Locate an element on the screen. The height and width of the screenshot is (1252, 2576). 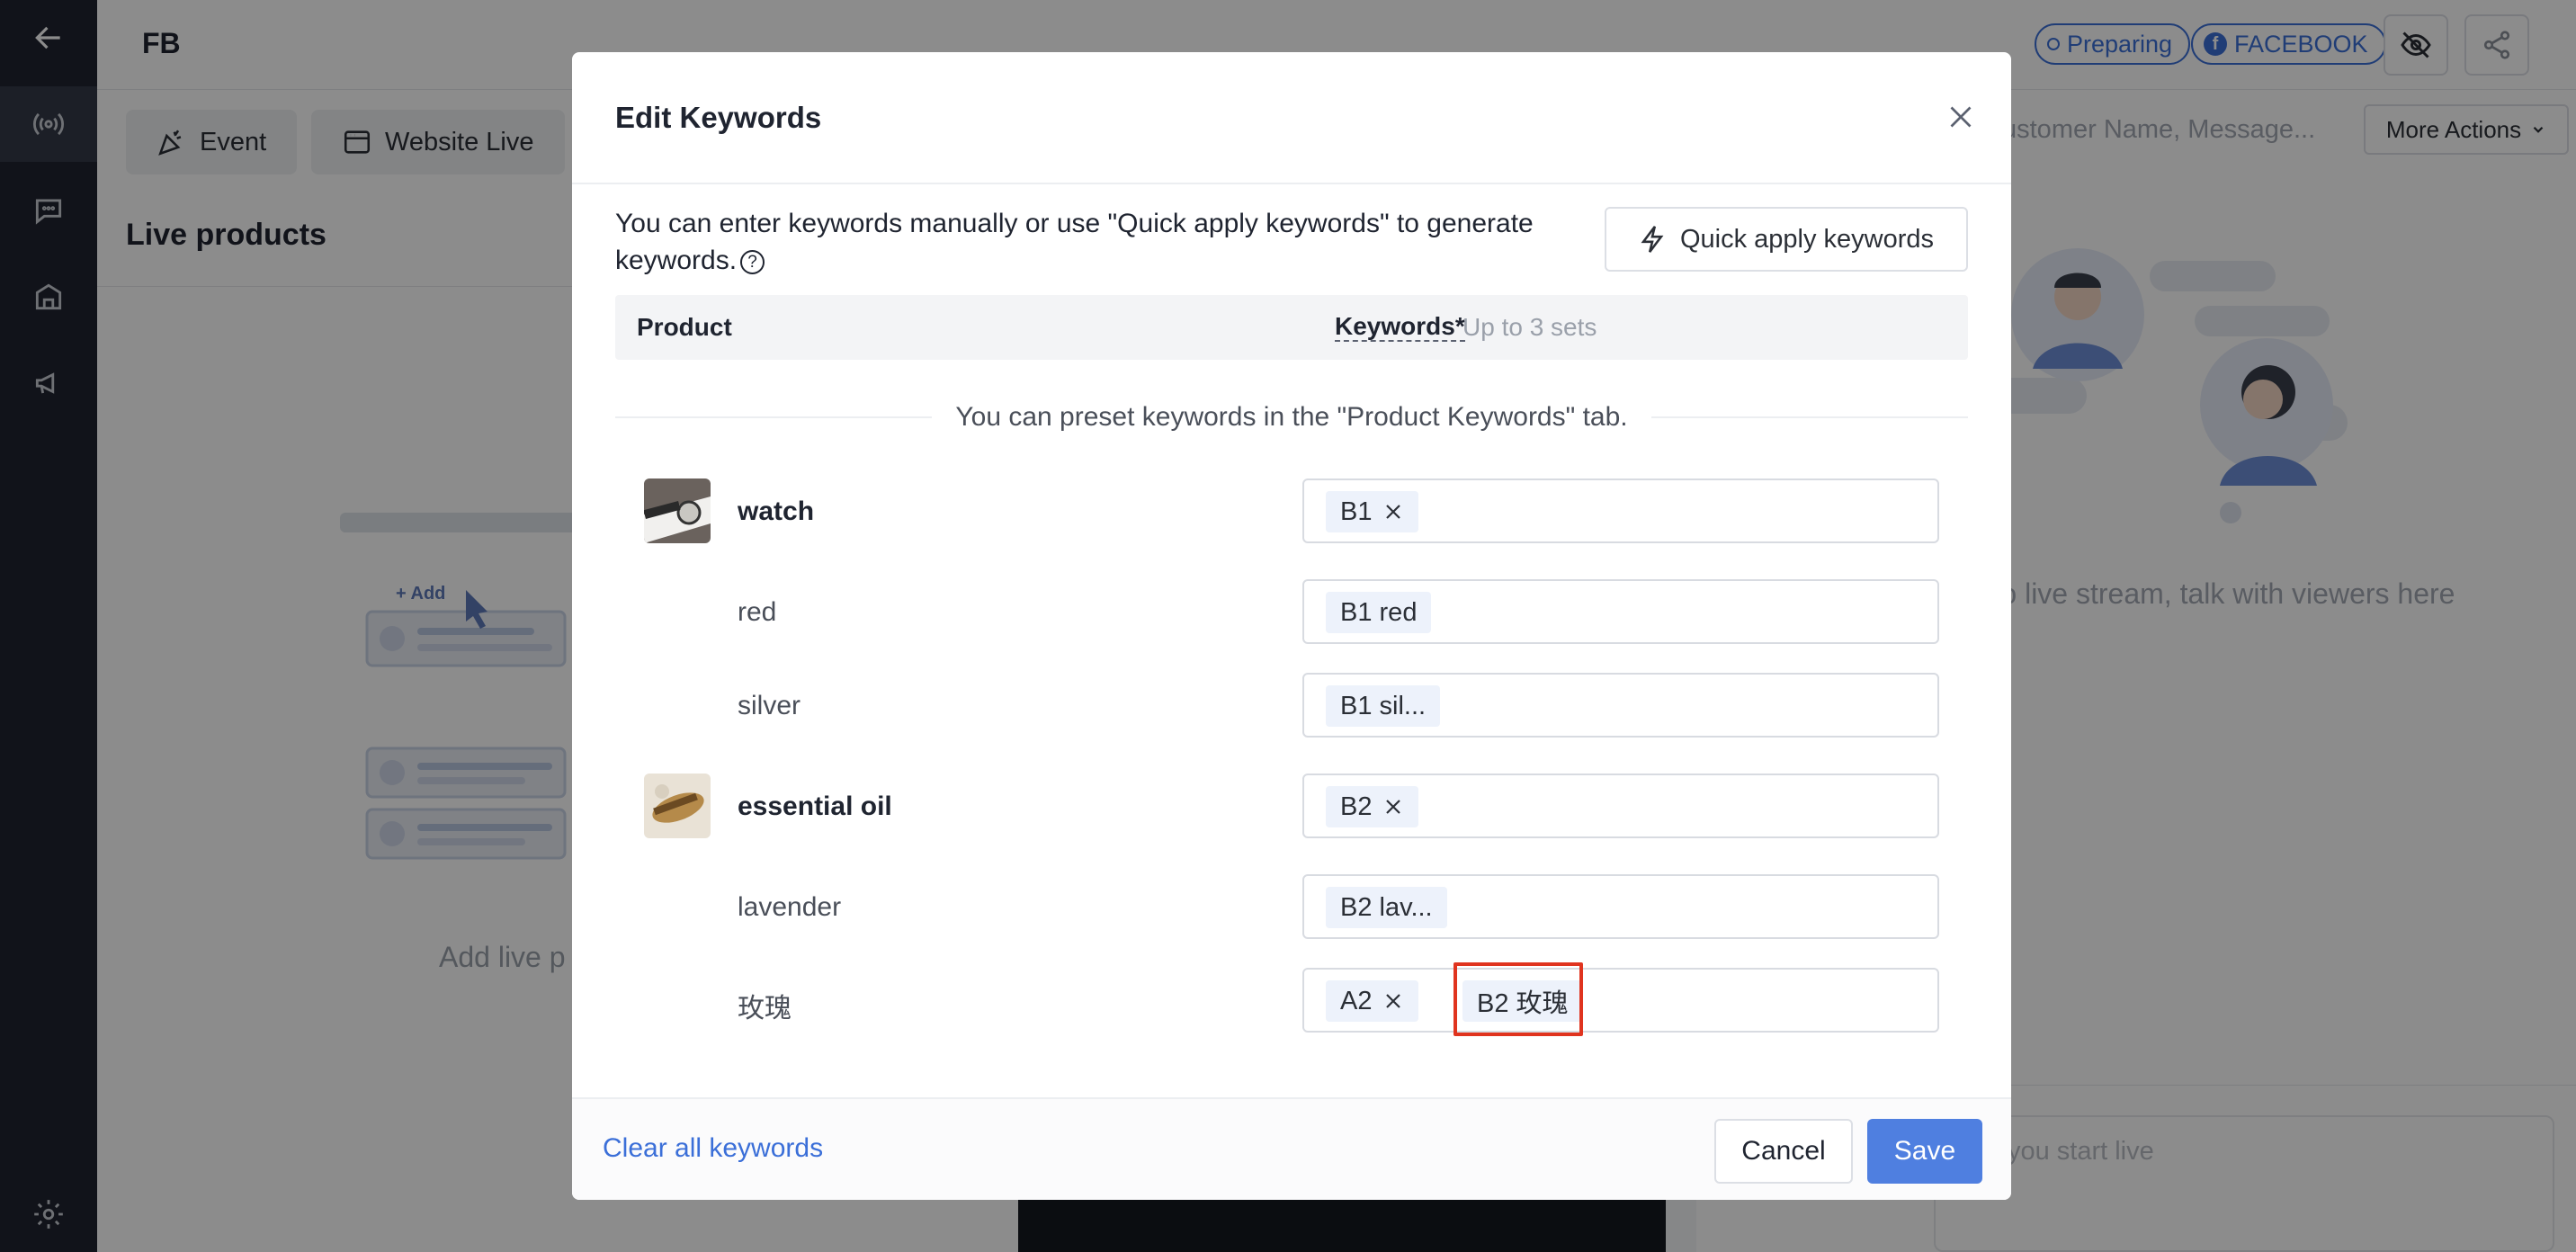
save-button: Save is located at coordinates (1924, 1151).